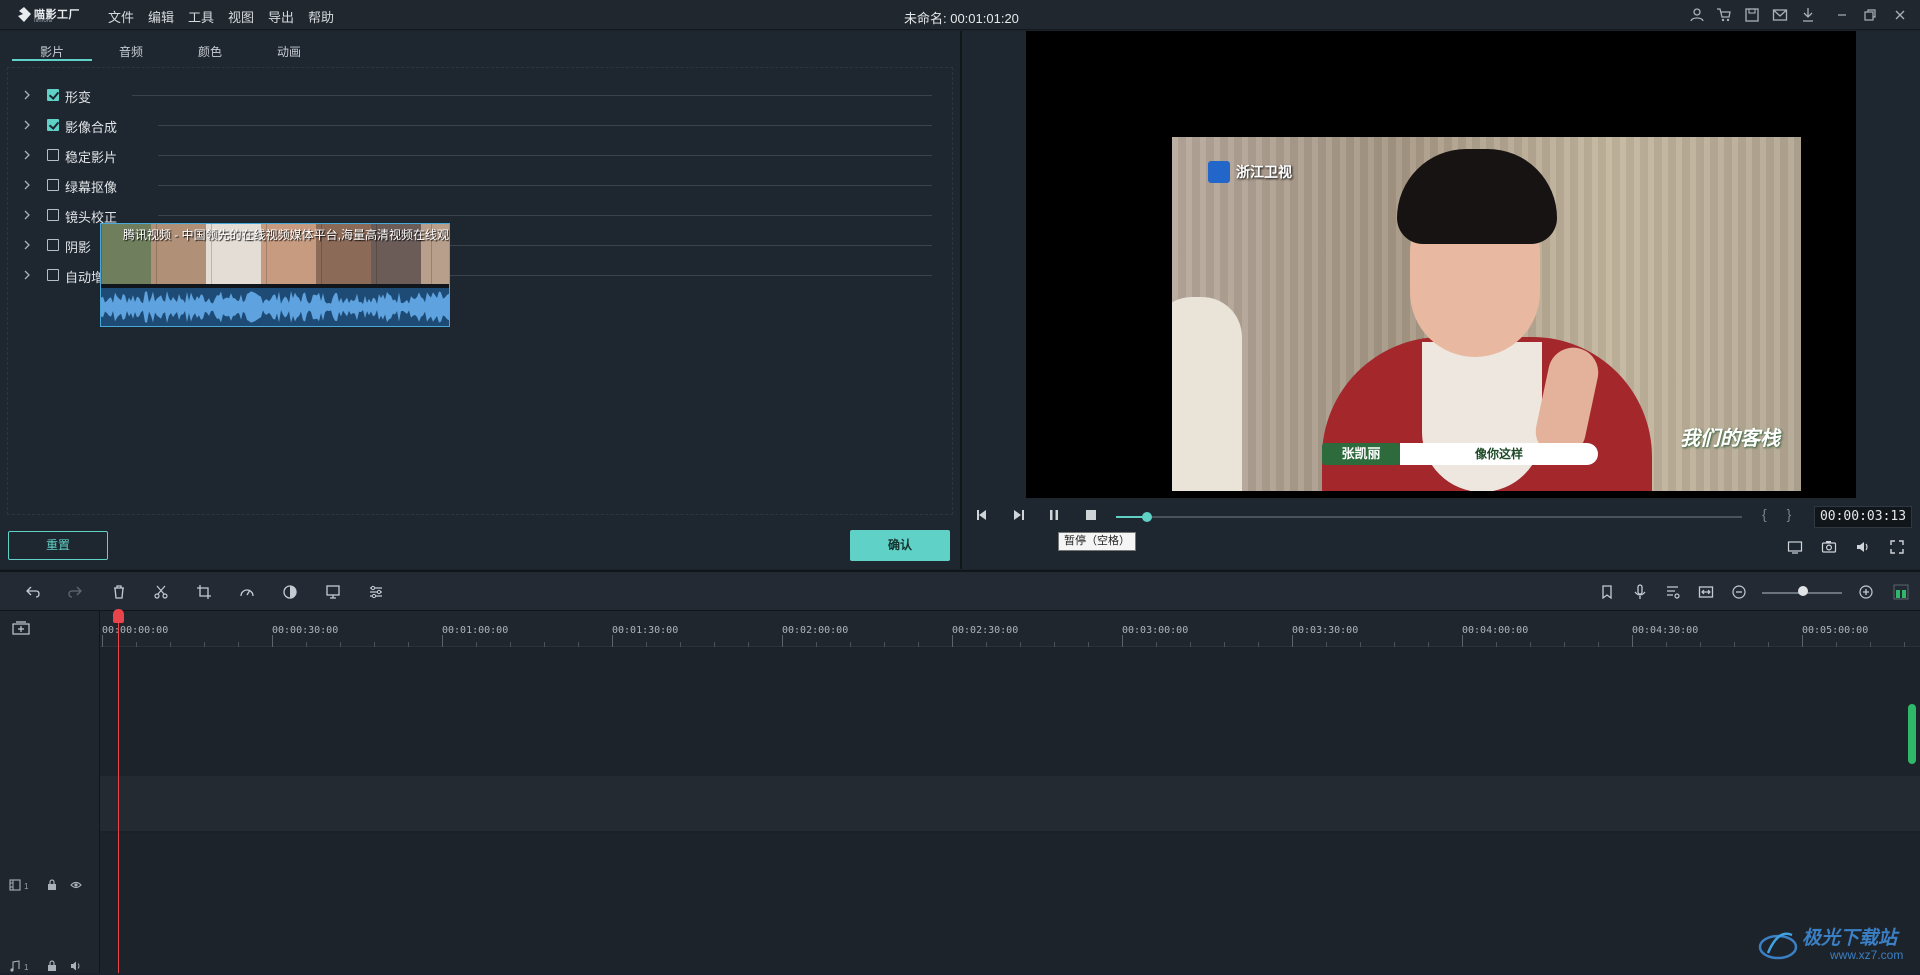  Describe the element at coordinates (333, 592) in the screenshot. I see `green-screen-icon` at that location.